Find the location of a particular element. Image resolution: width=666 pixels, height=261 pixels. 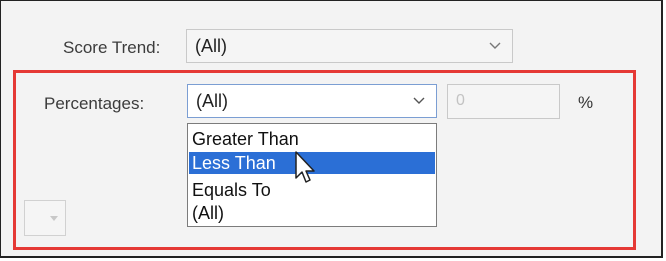

score-trend-value: (All) is located at coordinates (211, 46).